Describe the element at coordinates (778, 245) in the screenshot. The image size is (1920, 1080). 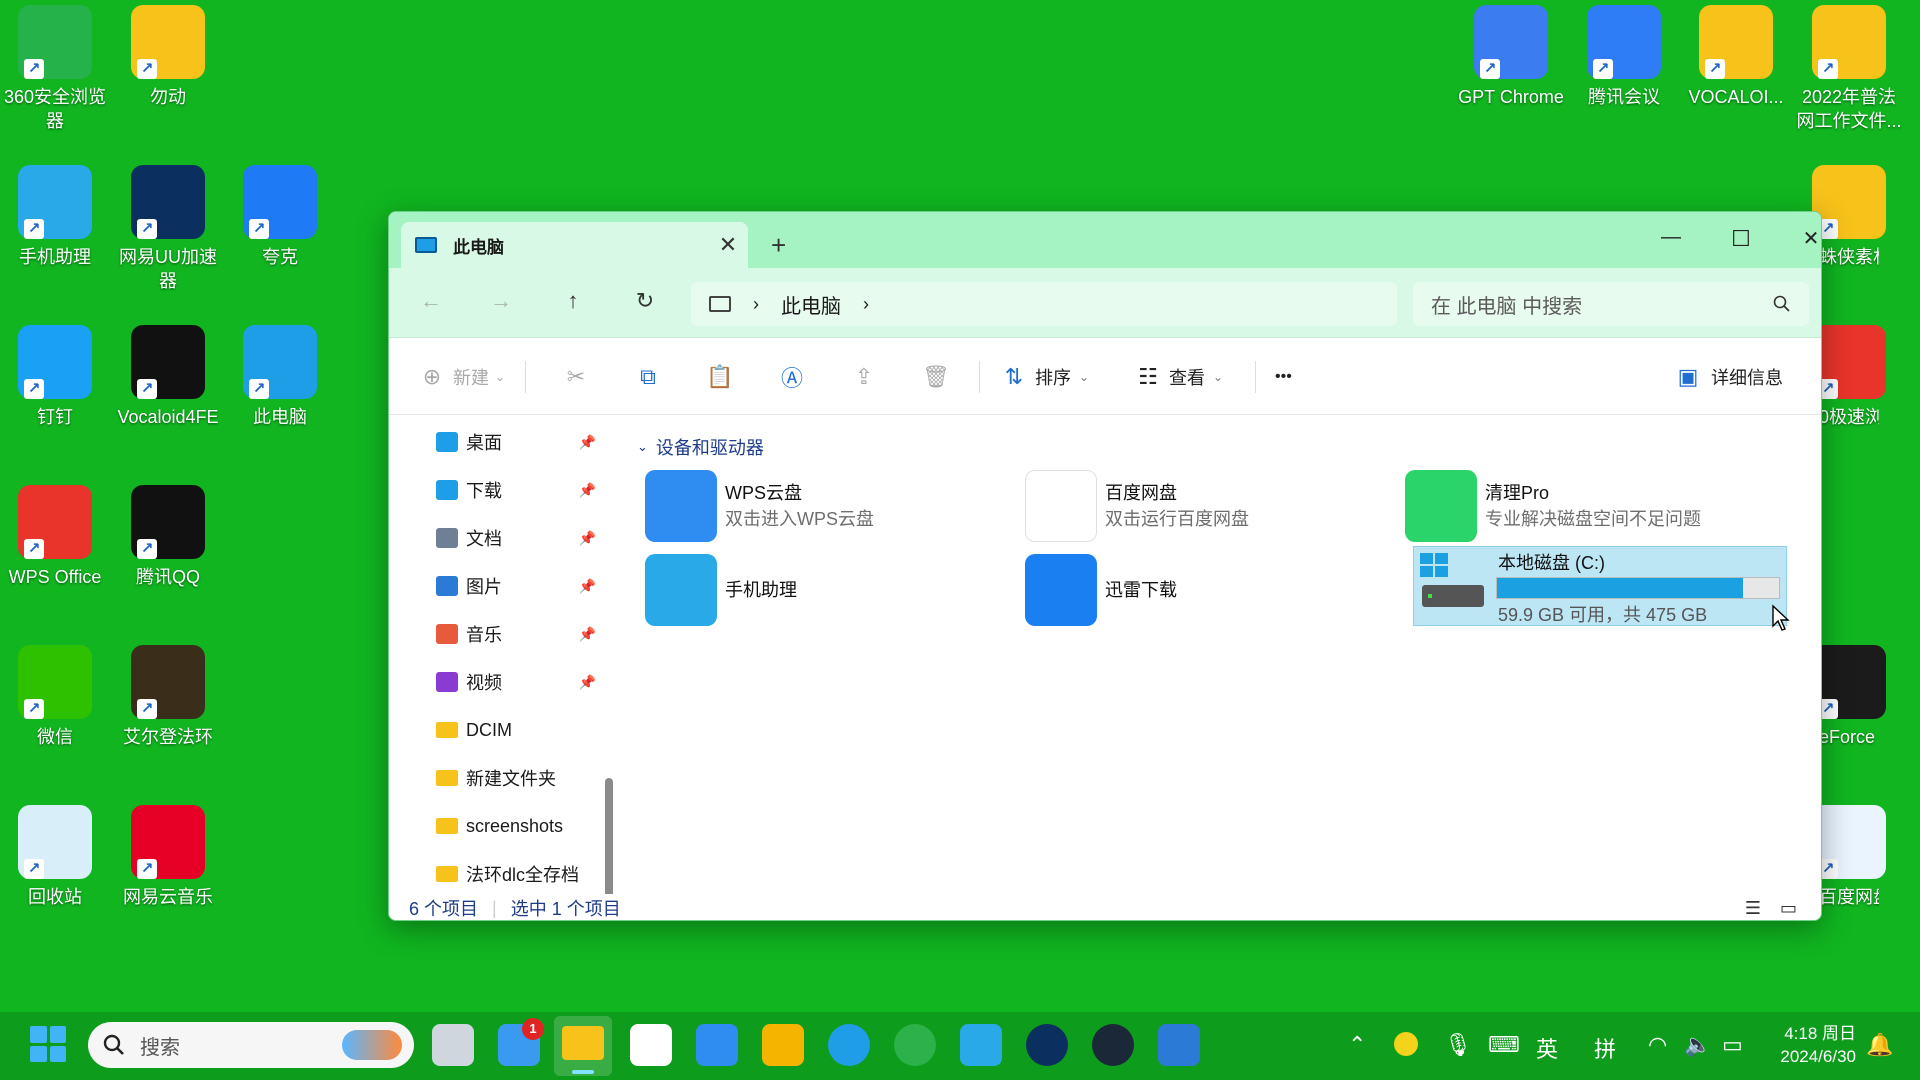
I see `new-tab-button: +` at that location.